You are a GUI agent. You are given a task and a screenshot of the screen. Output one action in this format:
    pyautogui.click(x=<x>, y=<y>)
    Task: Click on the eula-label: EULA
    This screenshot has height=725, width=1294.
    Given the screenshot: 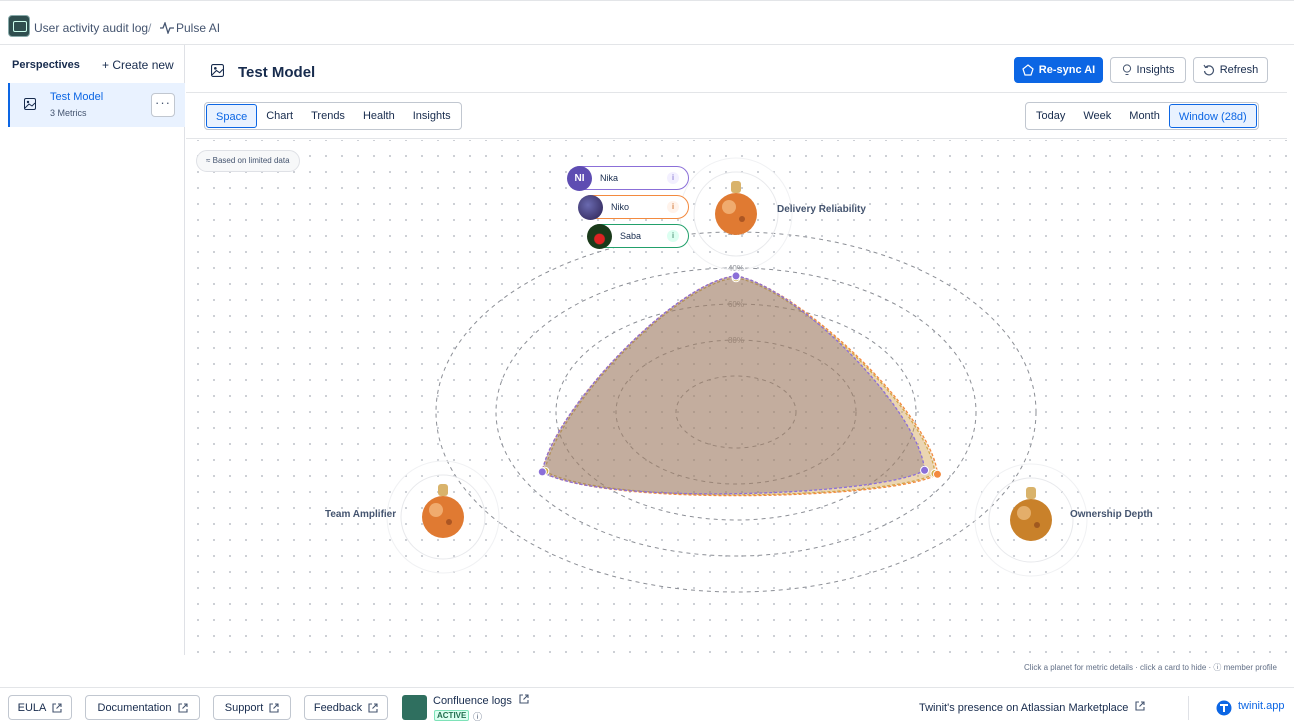 What is the action you would take?
    pyautogui.click(x=32, y=707)
    